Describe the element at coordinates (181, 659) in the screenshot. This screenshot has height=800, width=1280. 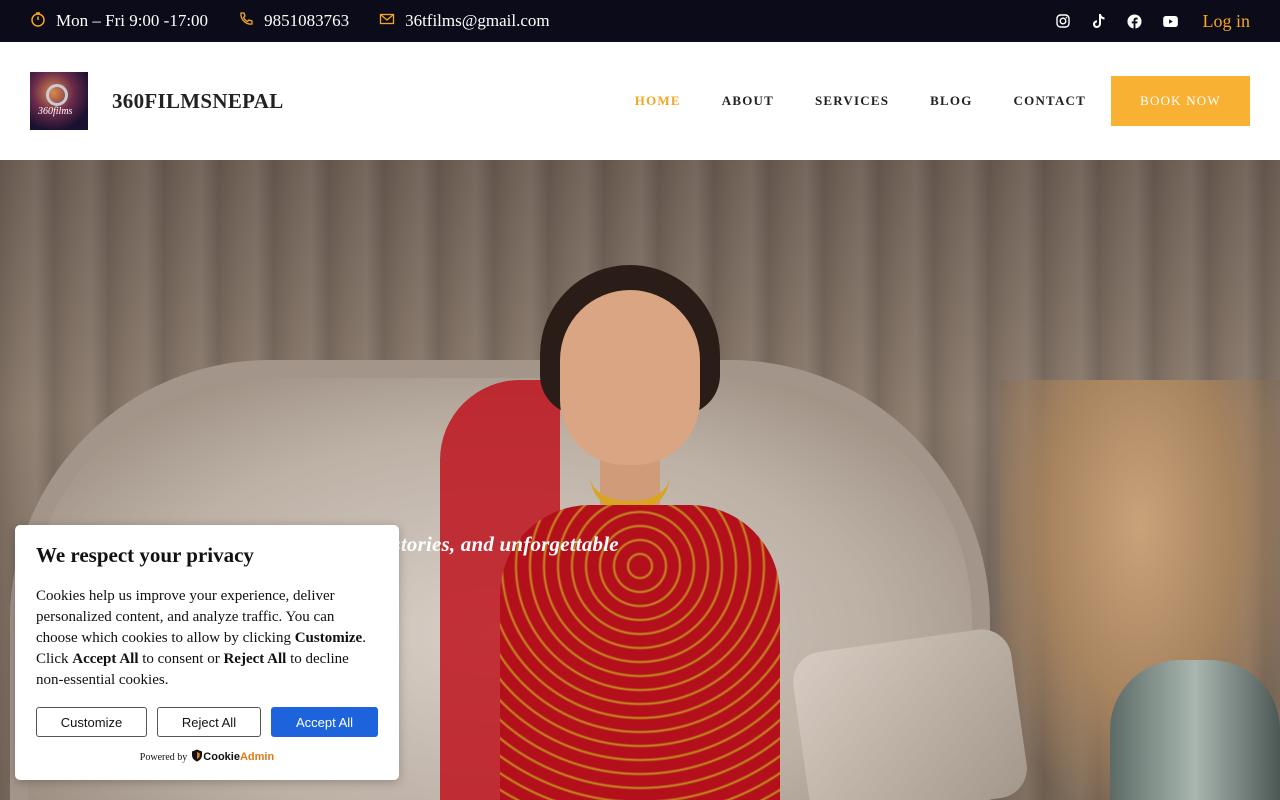
I see `cookie-text-part: to consent or` at that location.